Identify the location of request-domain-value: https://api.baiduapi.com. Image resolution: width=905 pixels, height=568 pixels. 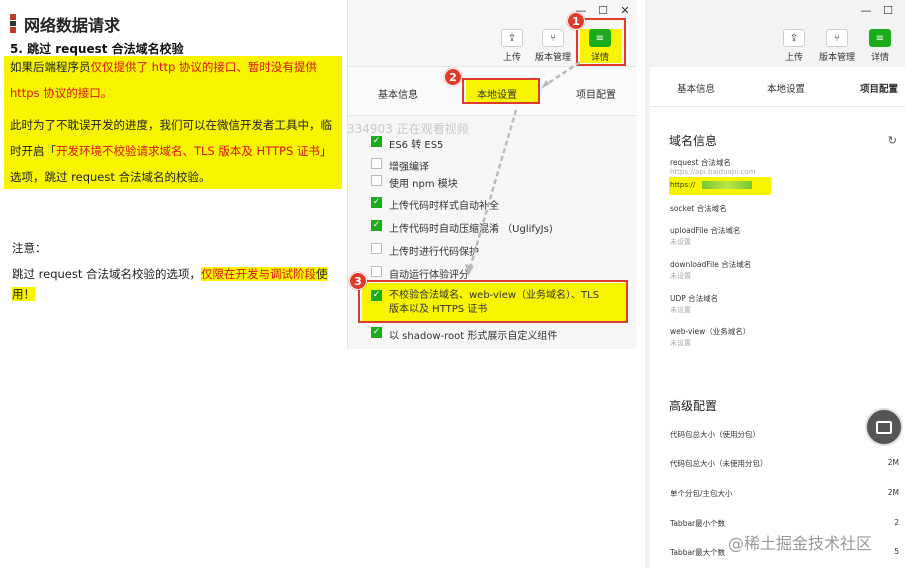
(713, 172).